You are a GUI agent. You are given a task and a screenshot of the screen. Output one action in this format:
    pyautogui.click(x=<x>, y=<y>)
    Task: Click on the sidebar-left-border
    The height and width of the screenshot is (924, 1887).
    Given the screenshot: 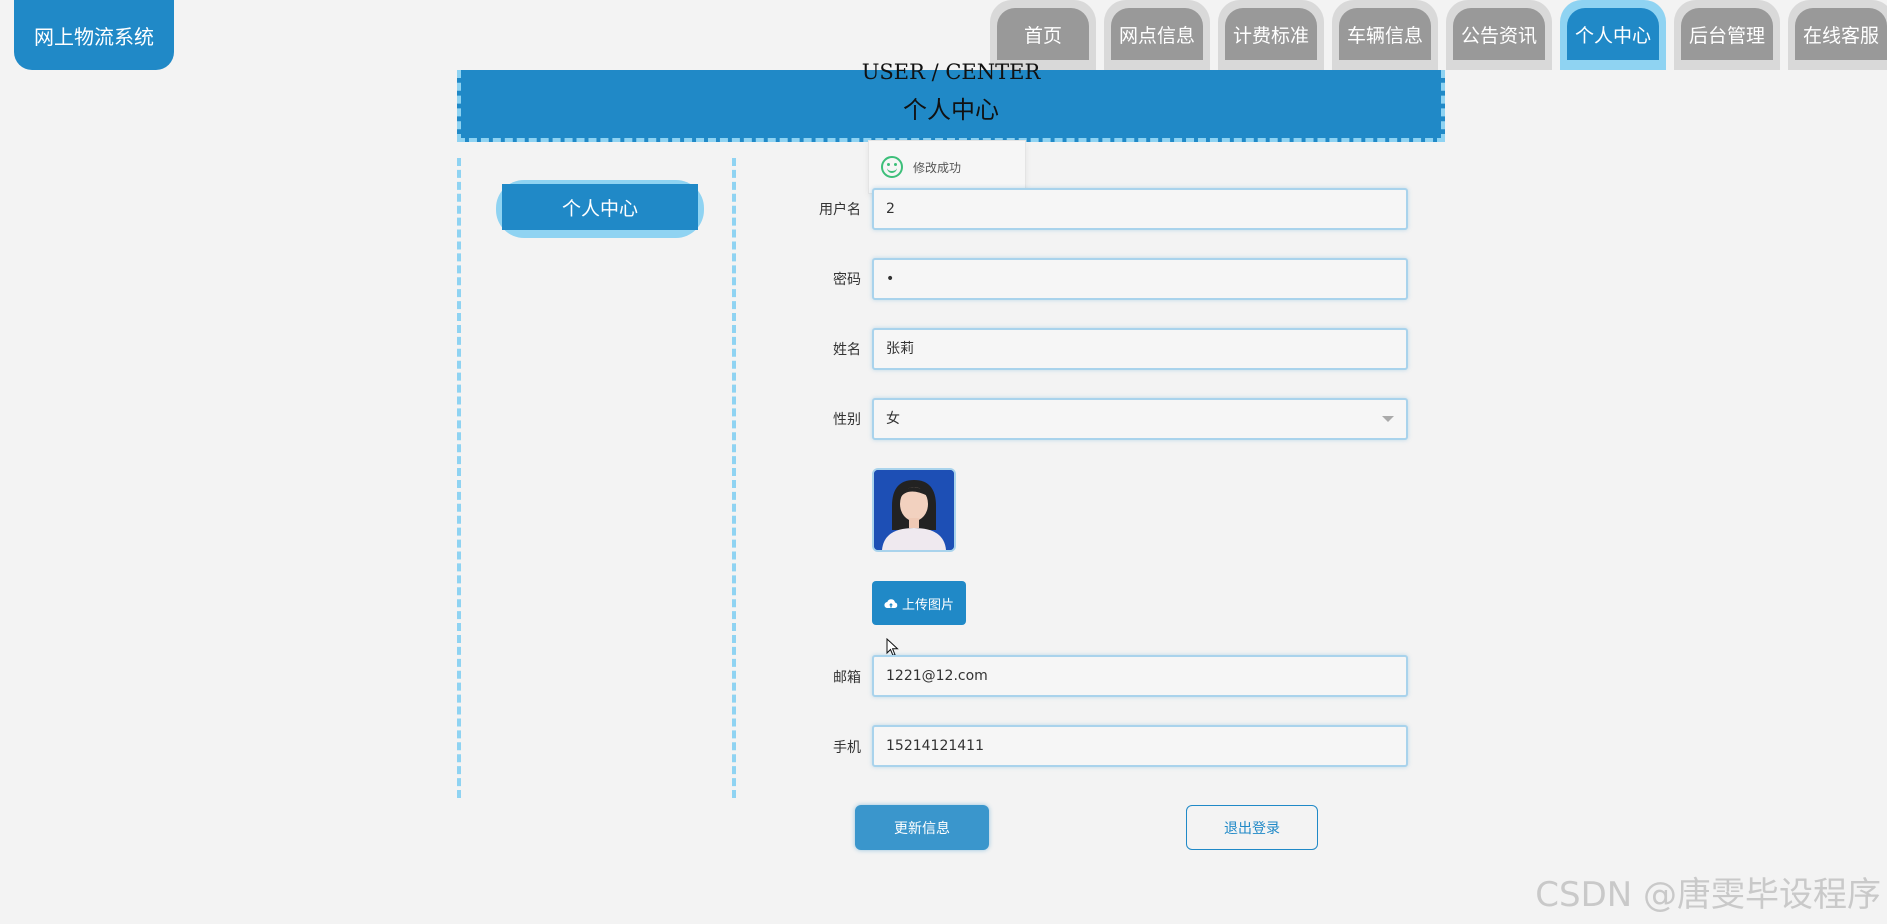 What is the action you would take?
    pyautogui.click(x=459, y=478)
    